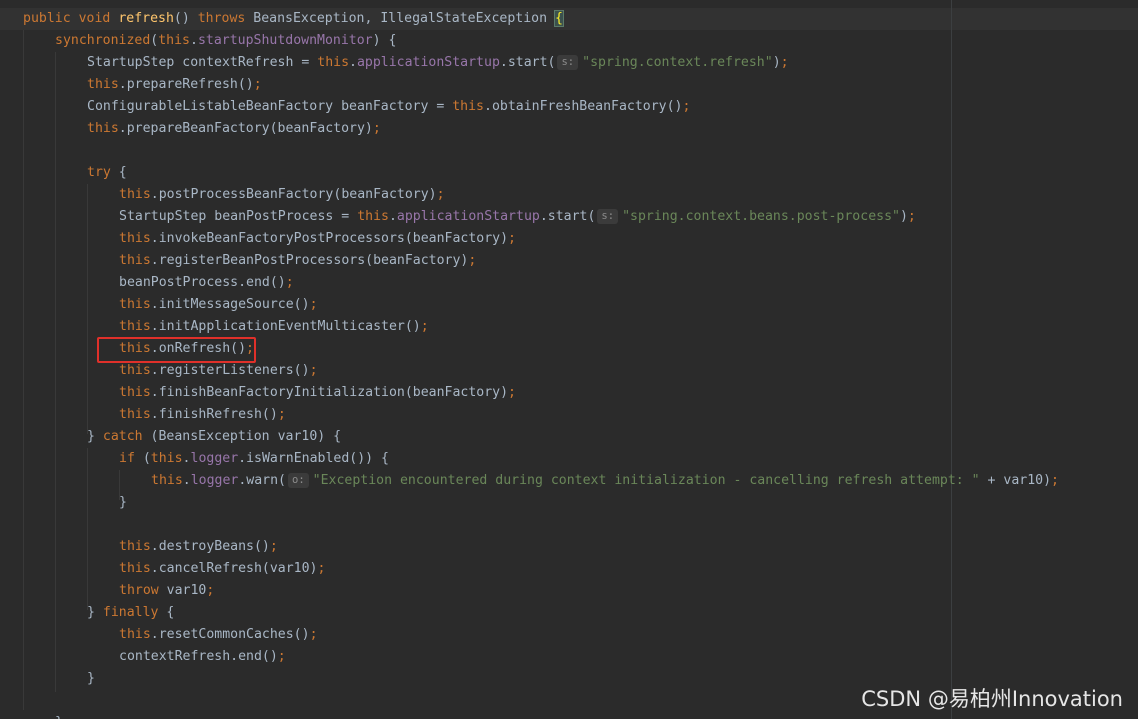  I want to click on code-token: .finishRefresh(), so click(214, 414).